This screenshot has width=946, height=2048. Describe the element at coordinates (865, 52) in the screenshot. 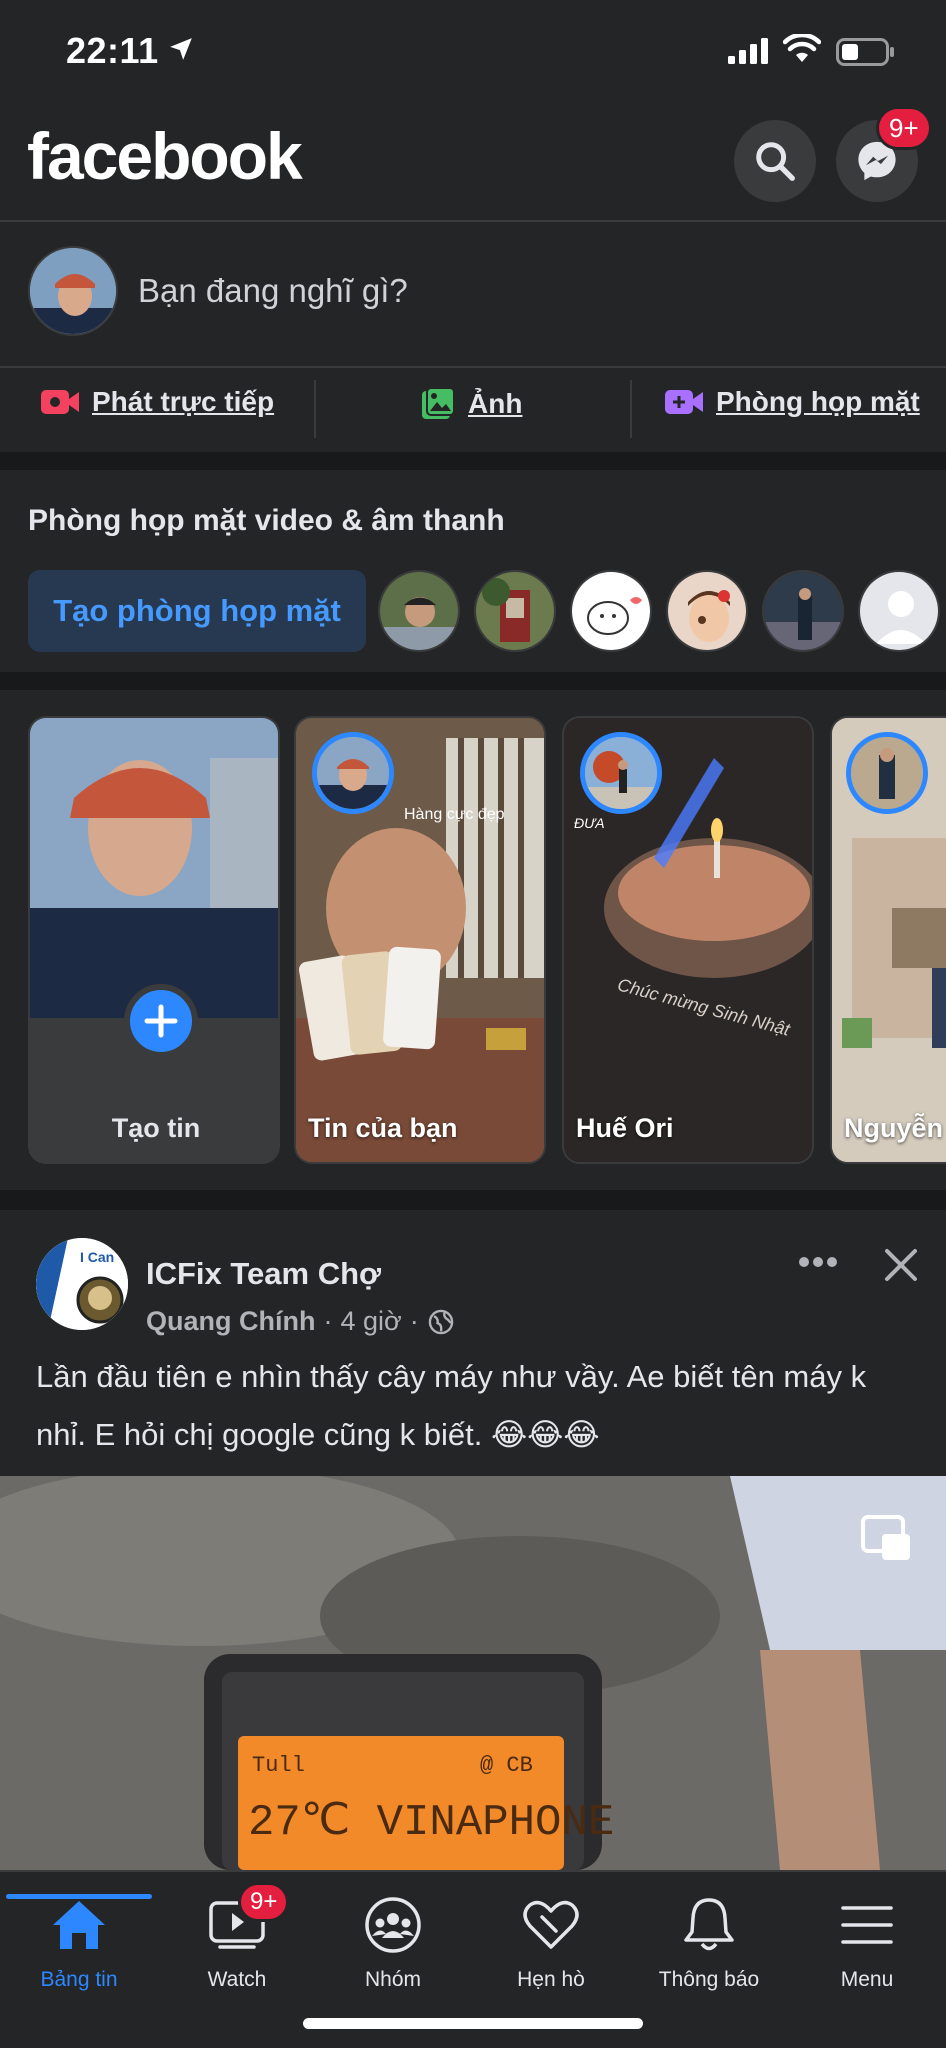

I see `battery-icon` at that location.